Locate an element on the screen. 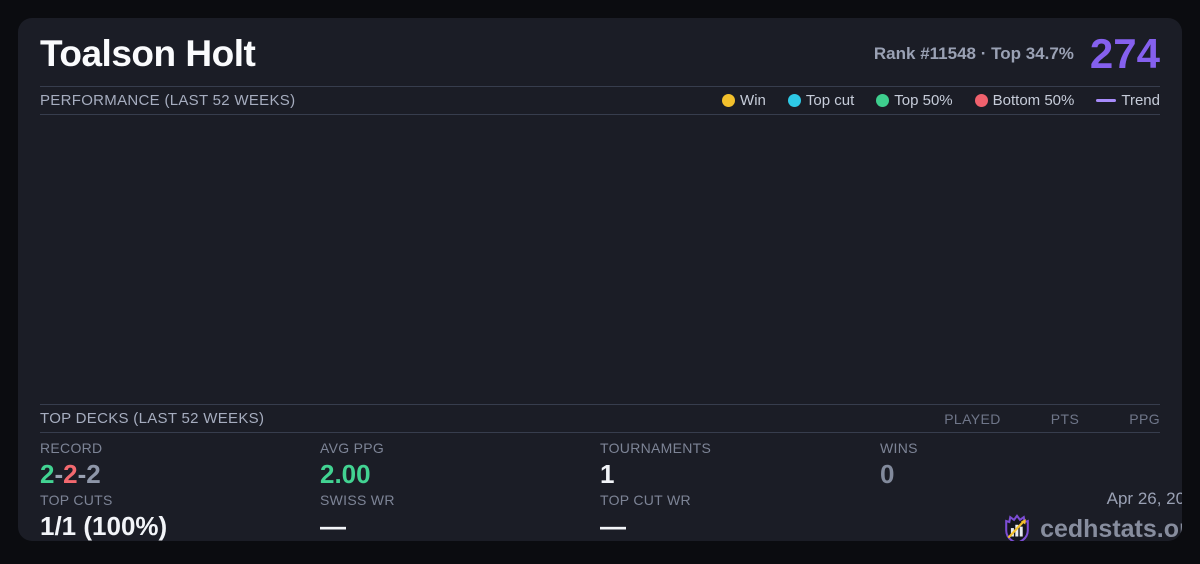 Image resolution: width=1200 pixels, height=564 pixels. legend-item-top-cut: Top cut is located at coordinates (821, 100).